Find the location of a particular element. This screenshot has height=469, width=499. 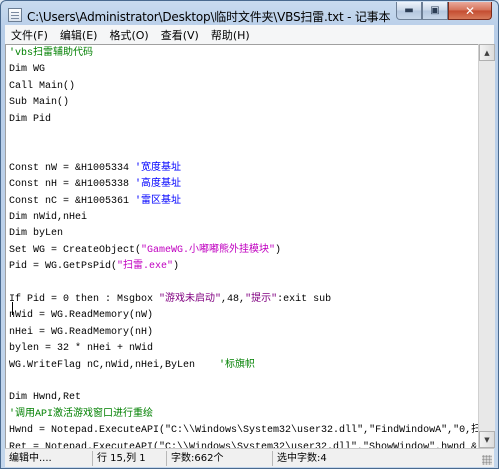

code-segment: Dim WG is located at coordinates (27, 70).